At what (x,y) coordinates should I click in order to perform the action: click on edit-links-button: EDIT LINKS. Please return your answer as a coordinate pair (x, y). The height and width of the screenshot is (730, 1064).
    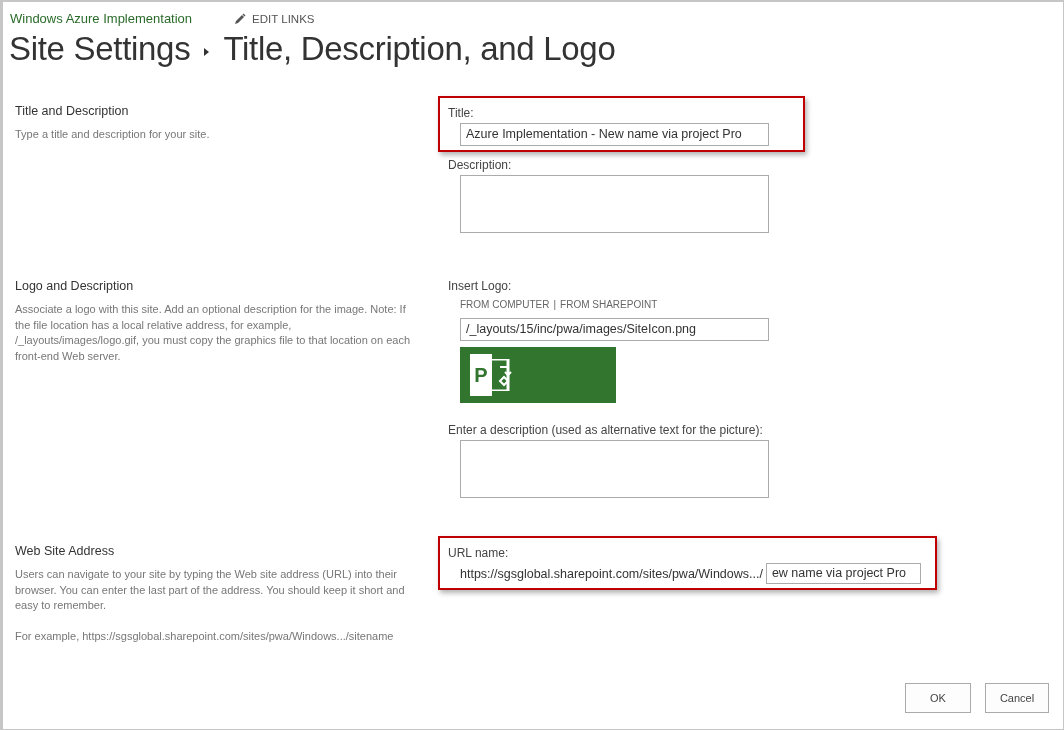
    Looking at the image, I should click on (274, 18).